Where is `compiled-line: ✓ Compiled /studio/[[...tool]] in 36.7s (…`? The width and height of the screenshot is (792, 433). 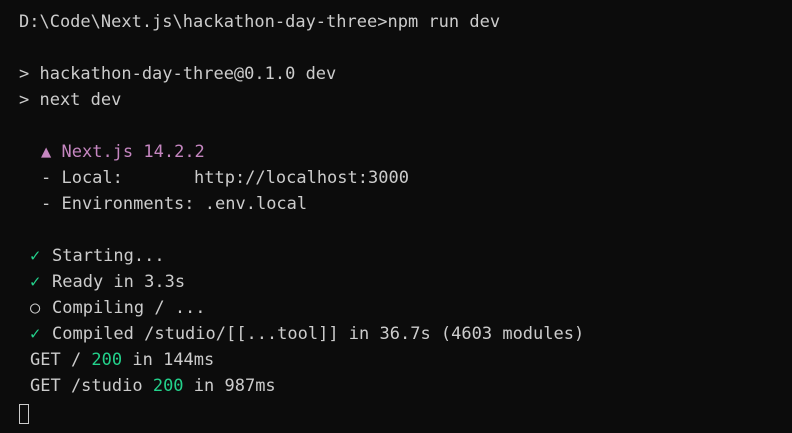 compiled-line: ✓ Compiled /studio/[[...tool]] in 36.7s (… is located at coordinates (405, 334).